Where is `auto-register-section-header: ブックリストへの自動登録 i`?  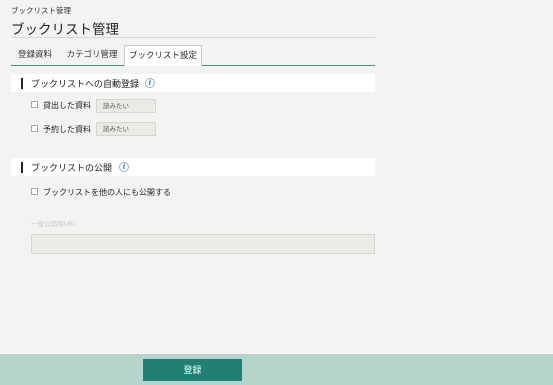 auto-register-section-header: ブックリストへの自動登録 i is located at coordinates (193, 83).